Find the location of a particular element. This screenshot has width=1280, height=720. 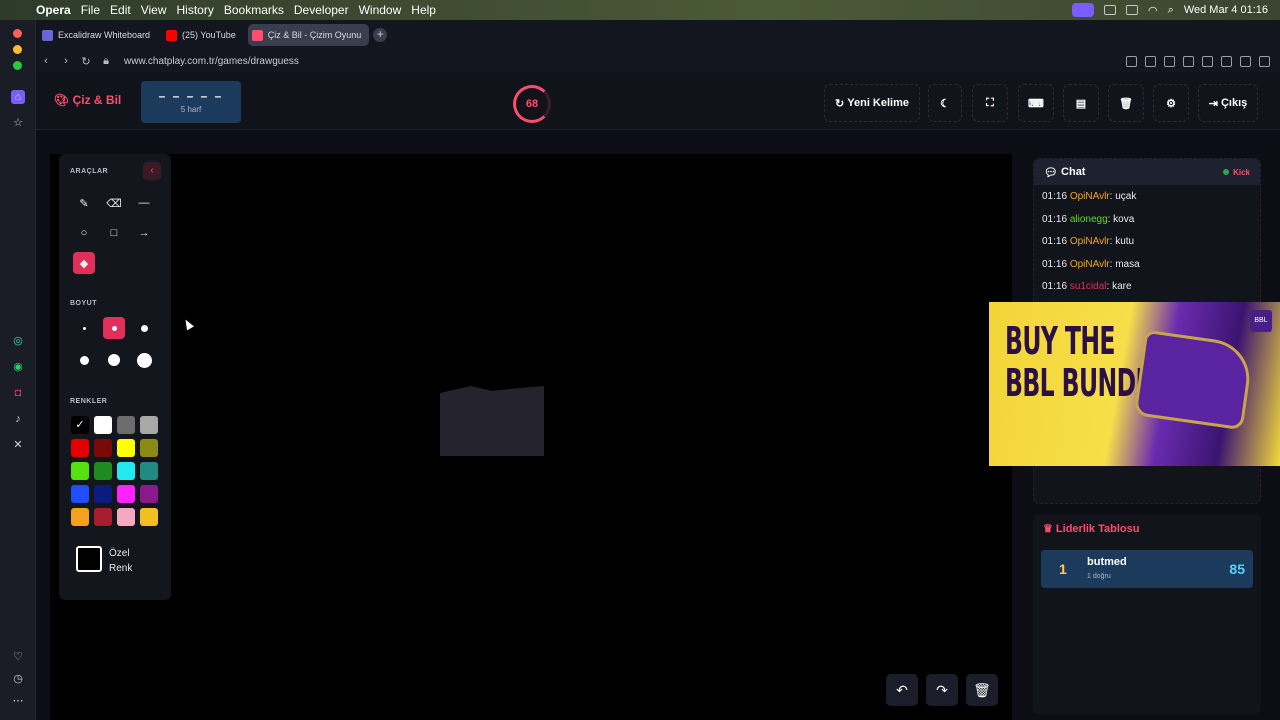

forward-icon: › is located at coordinates (66, 61).